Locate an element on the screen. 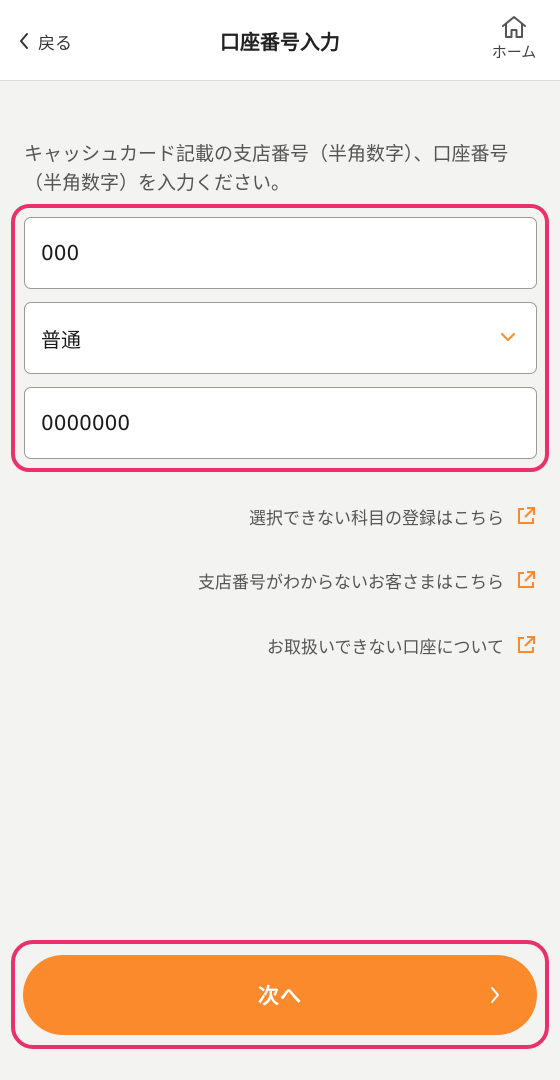  next-button: 次へ is located at coordinates (280, 995).